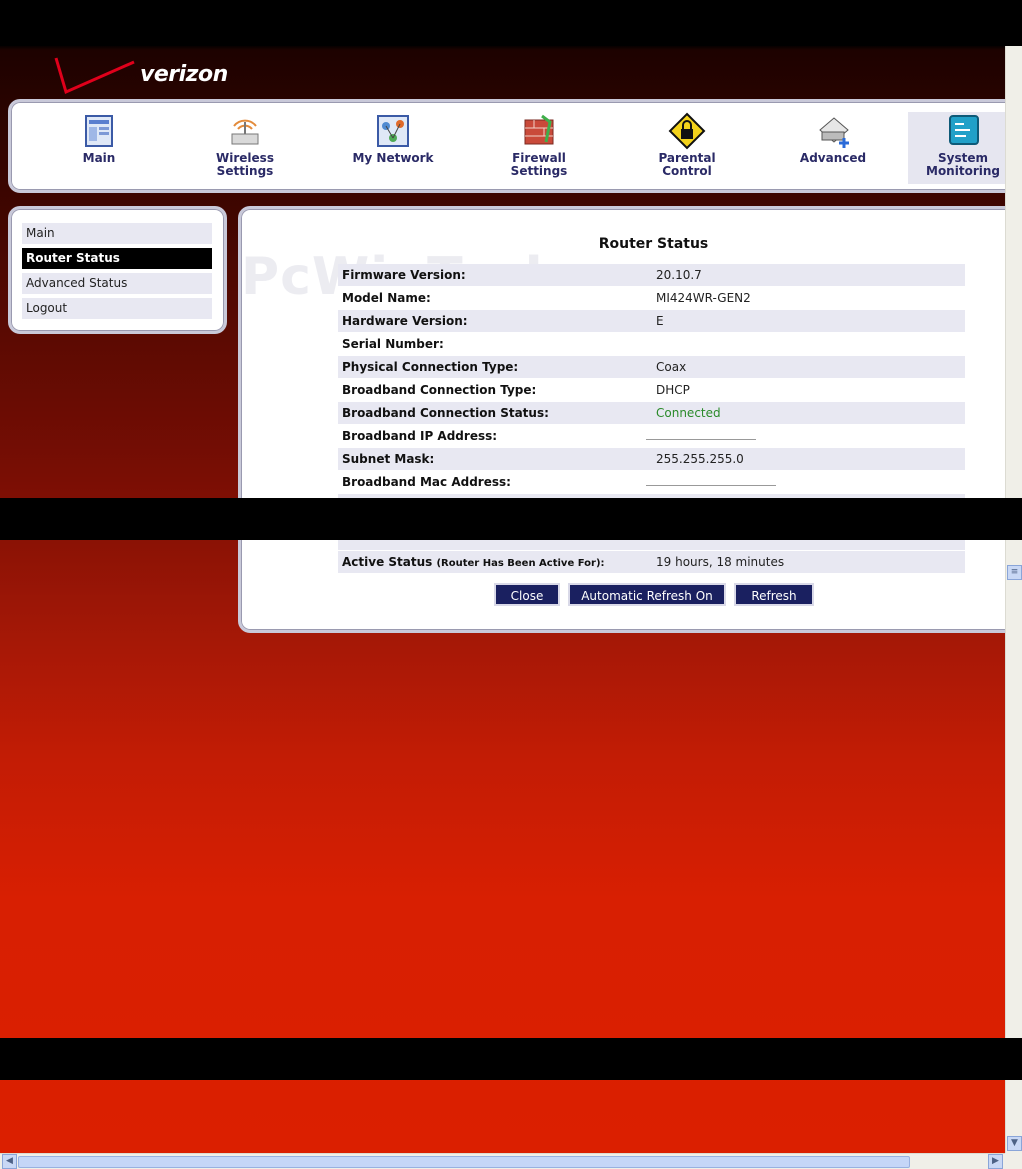  I want to click on wireless-icon, so click(245, 132).